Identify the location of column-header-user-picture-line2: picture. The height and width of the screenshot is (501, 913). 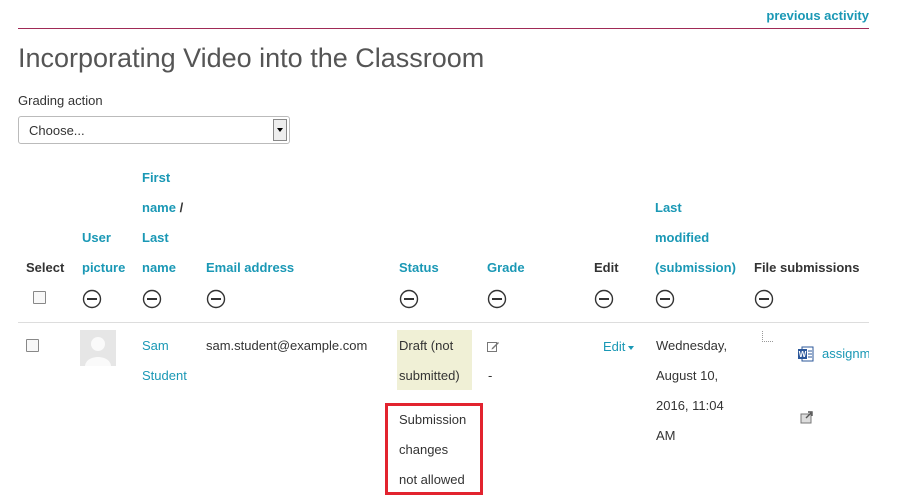
(103, 268).